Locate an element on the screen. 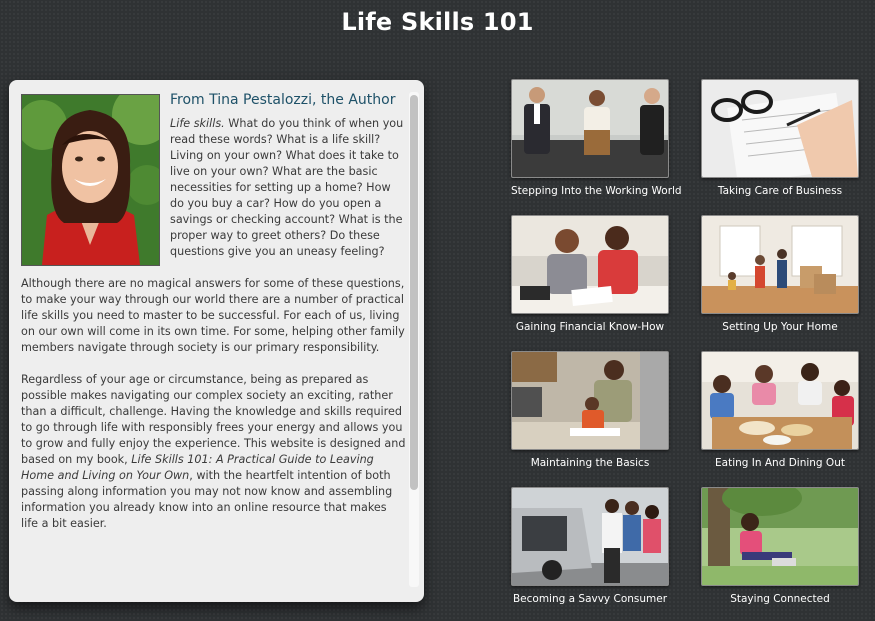 Image resolution: width=875 pixels, height=621 pixels. home-image is located at coordinates (780, 264).